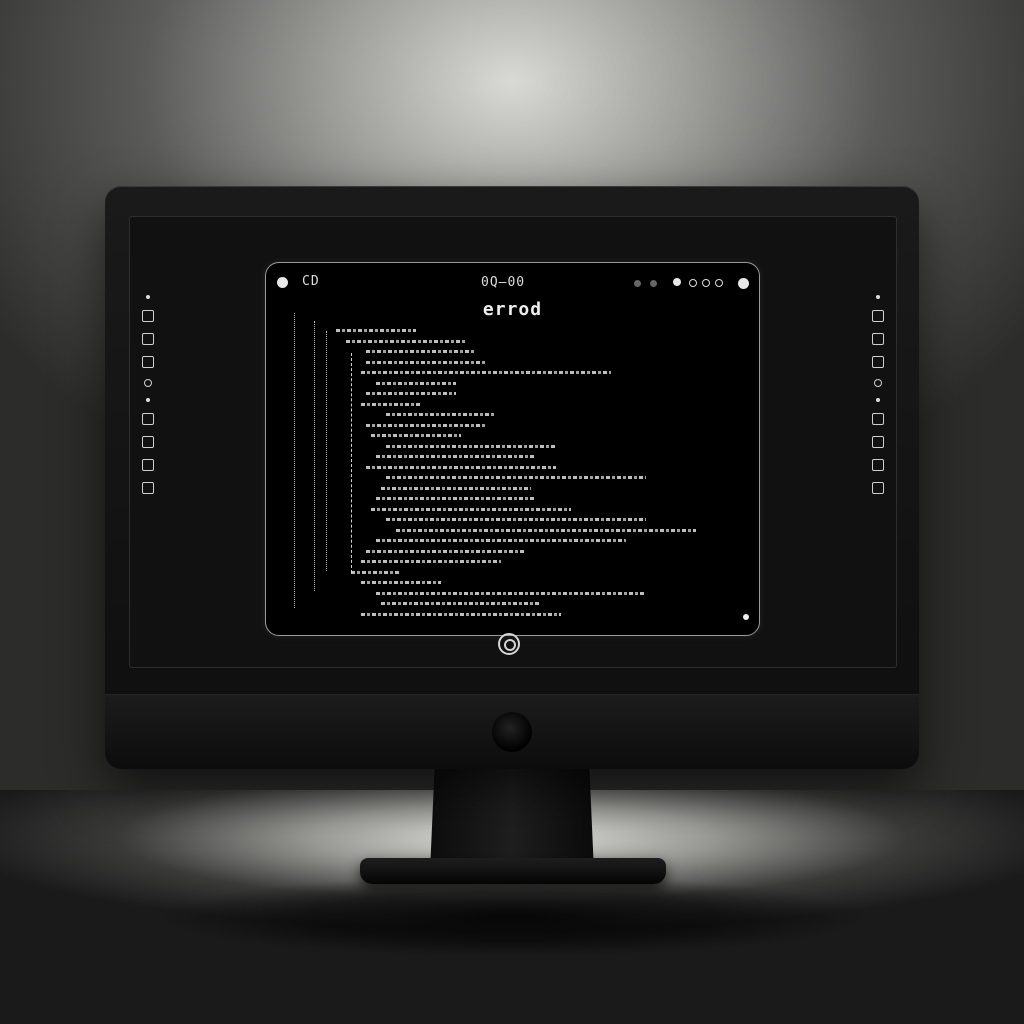  Describe the element at coordinates (148, 396) in the screenshot. I see `left-sidebar` at that location.